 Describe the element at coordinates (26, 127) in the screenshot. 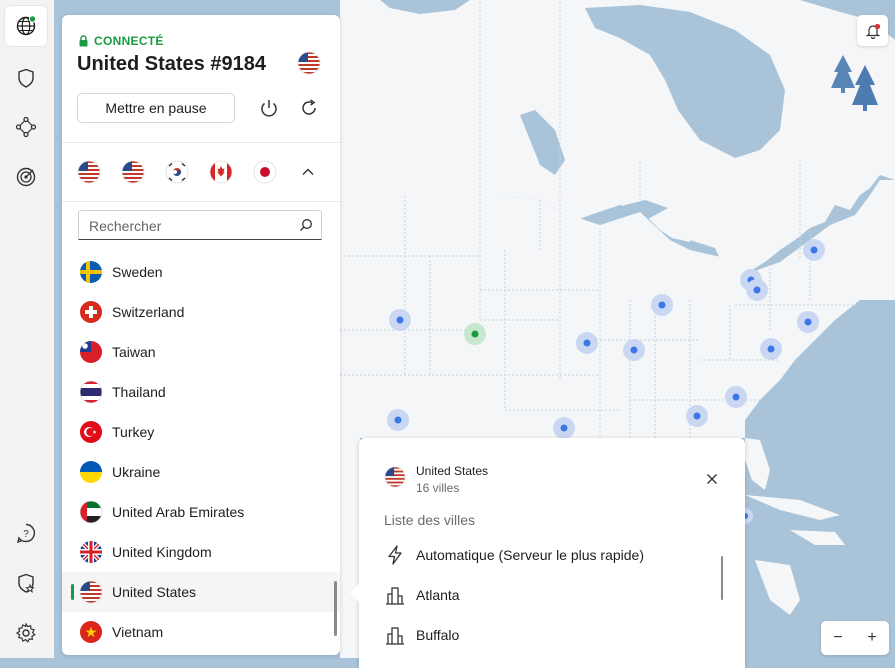

I see `rail-meshnet-button` at that location.